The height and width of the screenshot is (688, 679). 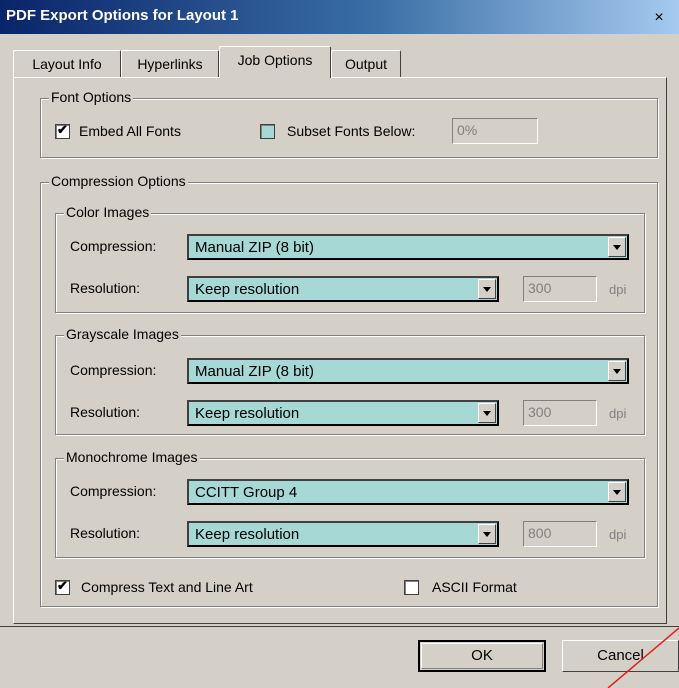 What do you see at coordinates (339, 626) in the screenshot?
I see `footer-divider` at bounding box center [339, 626].